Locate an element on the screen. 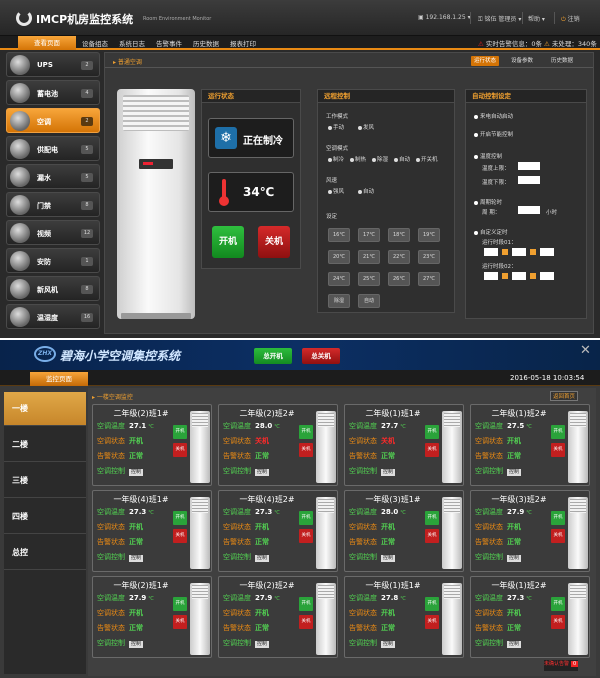 This screenshot has height=678, width=600. auto-start-option: 来电自动启动 is located at coordinates (493, 116).